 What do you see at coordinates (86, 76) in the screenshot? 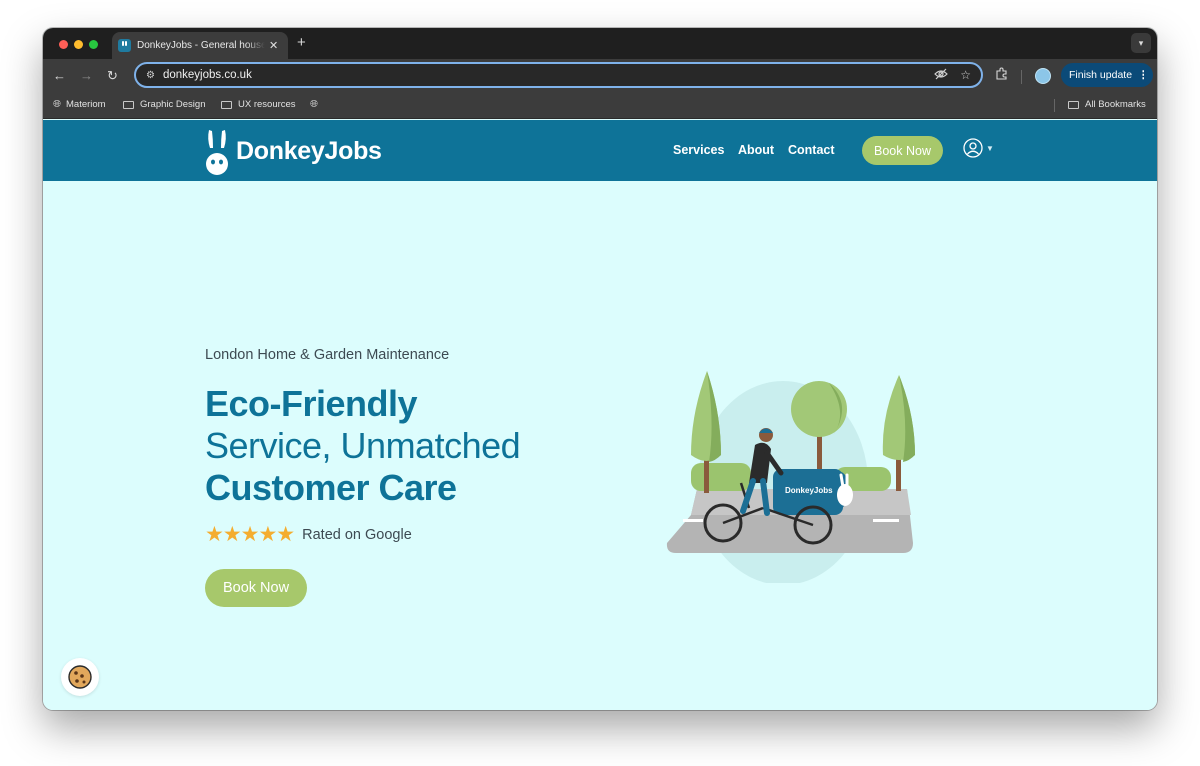
I see `forward-arrow-icon: →` at bounding box center [86, 76].